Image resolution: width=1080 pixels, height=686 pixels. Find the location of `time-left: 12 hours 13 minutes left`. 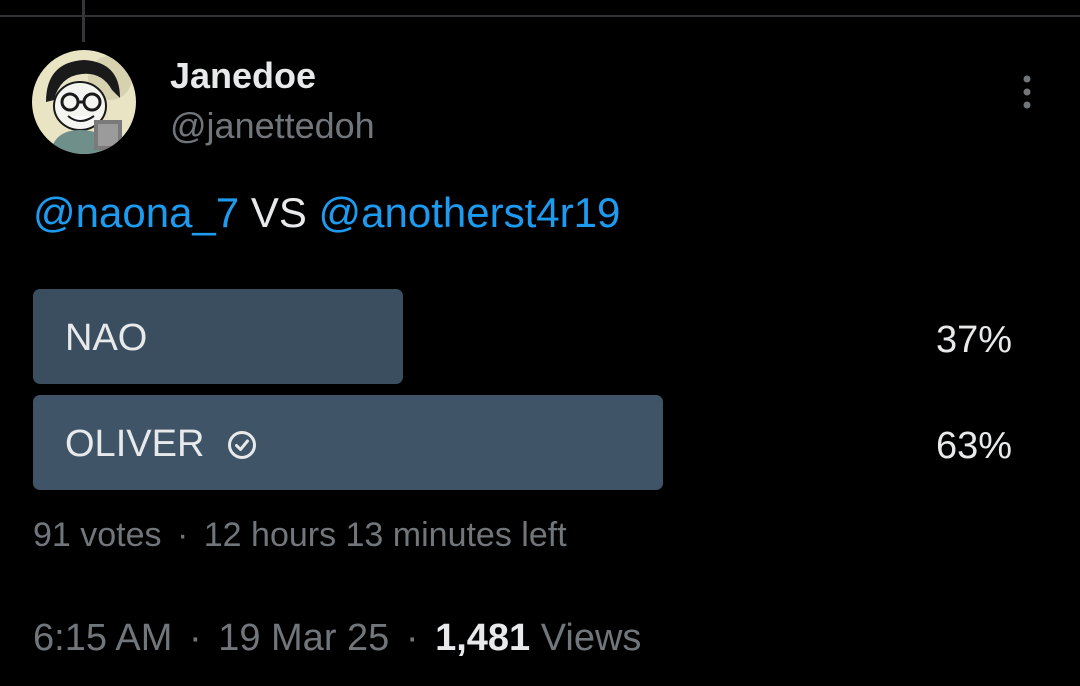

time-left: 12 hours 13 minutes left is located at coordinates (385, 535).